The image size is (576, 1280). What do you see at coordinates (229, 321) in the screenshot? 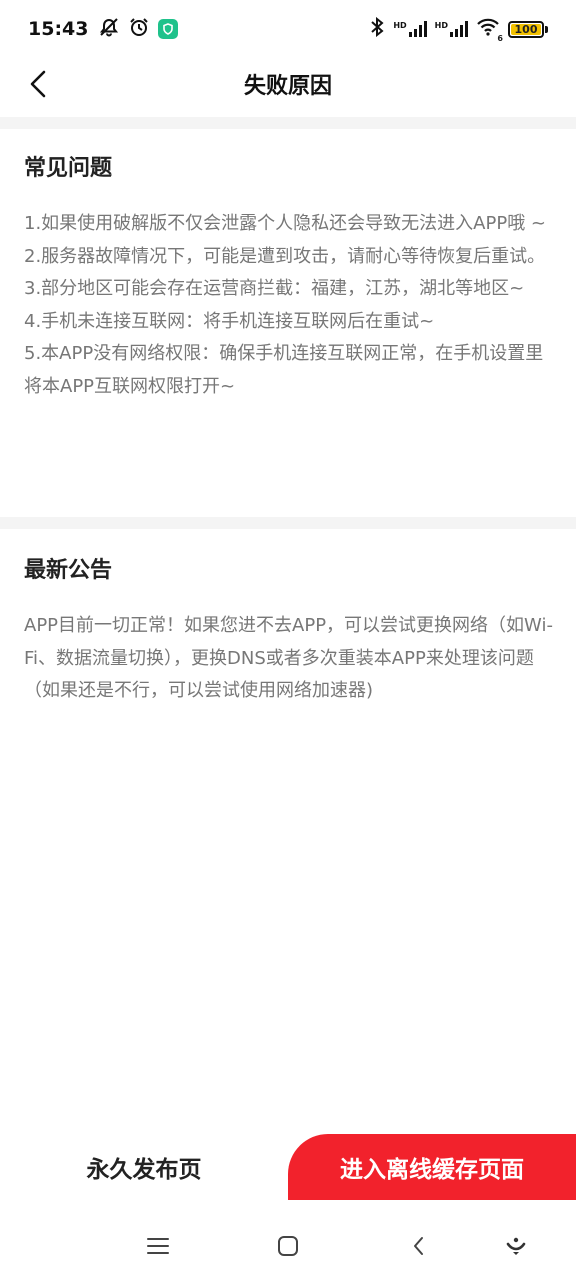
I see `faq-item: 4.手机未连接互联网：将手机连接互联网后在重试~` at bounding box center [229, 321].